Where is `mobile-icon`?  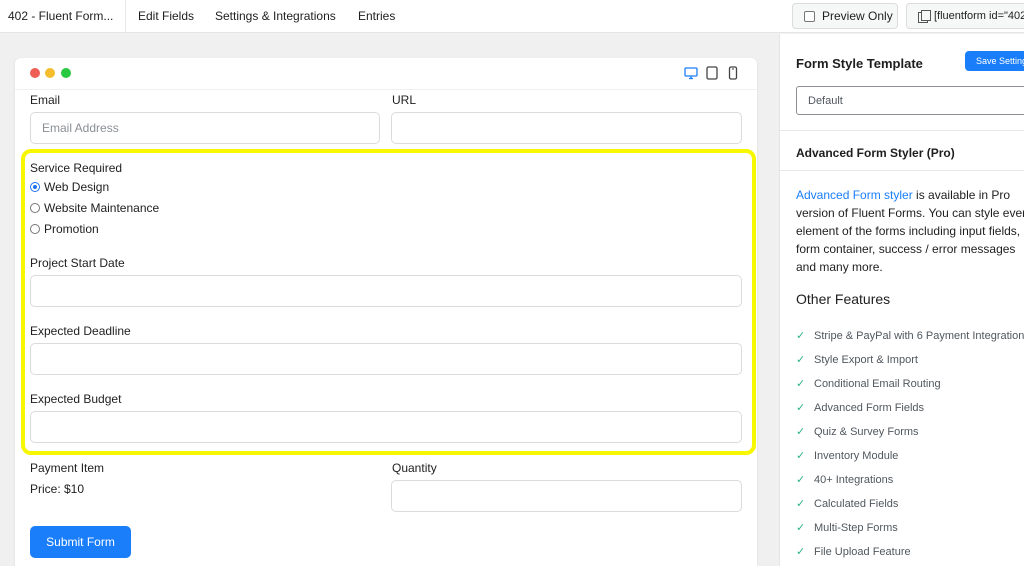 mobile-icon is located at coordinates (733, 73).